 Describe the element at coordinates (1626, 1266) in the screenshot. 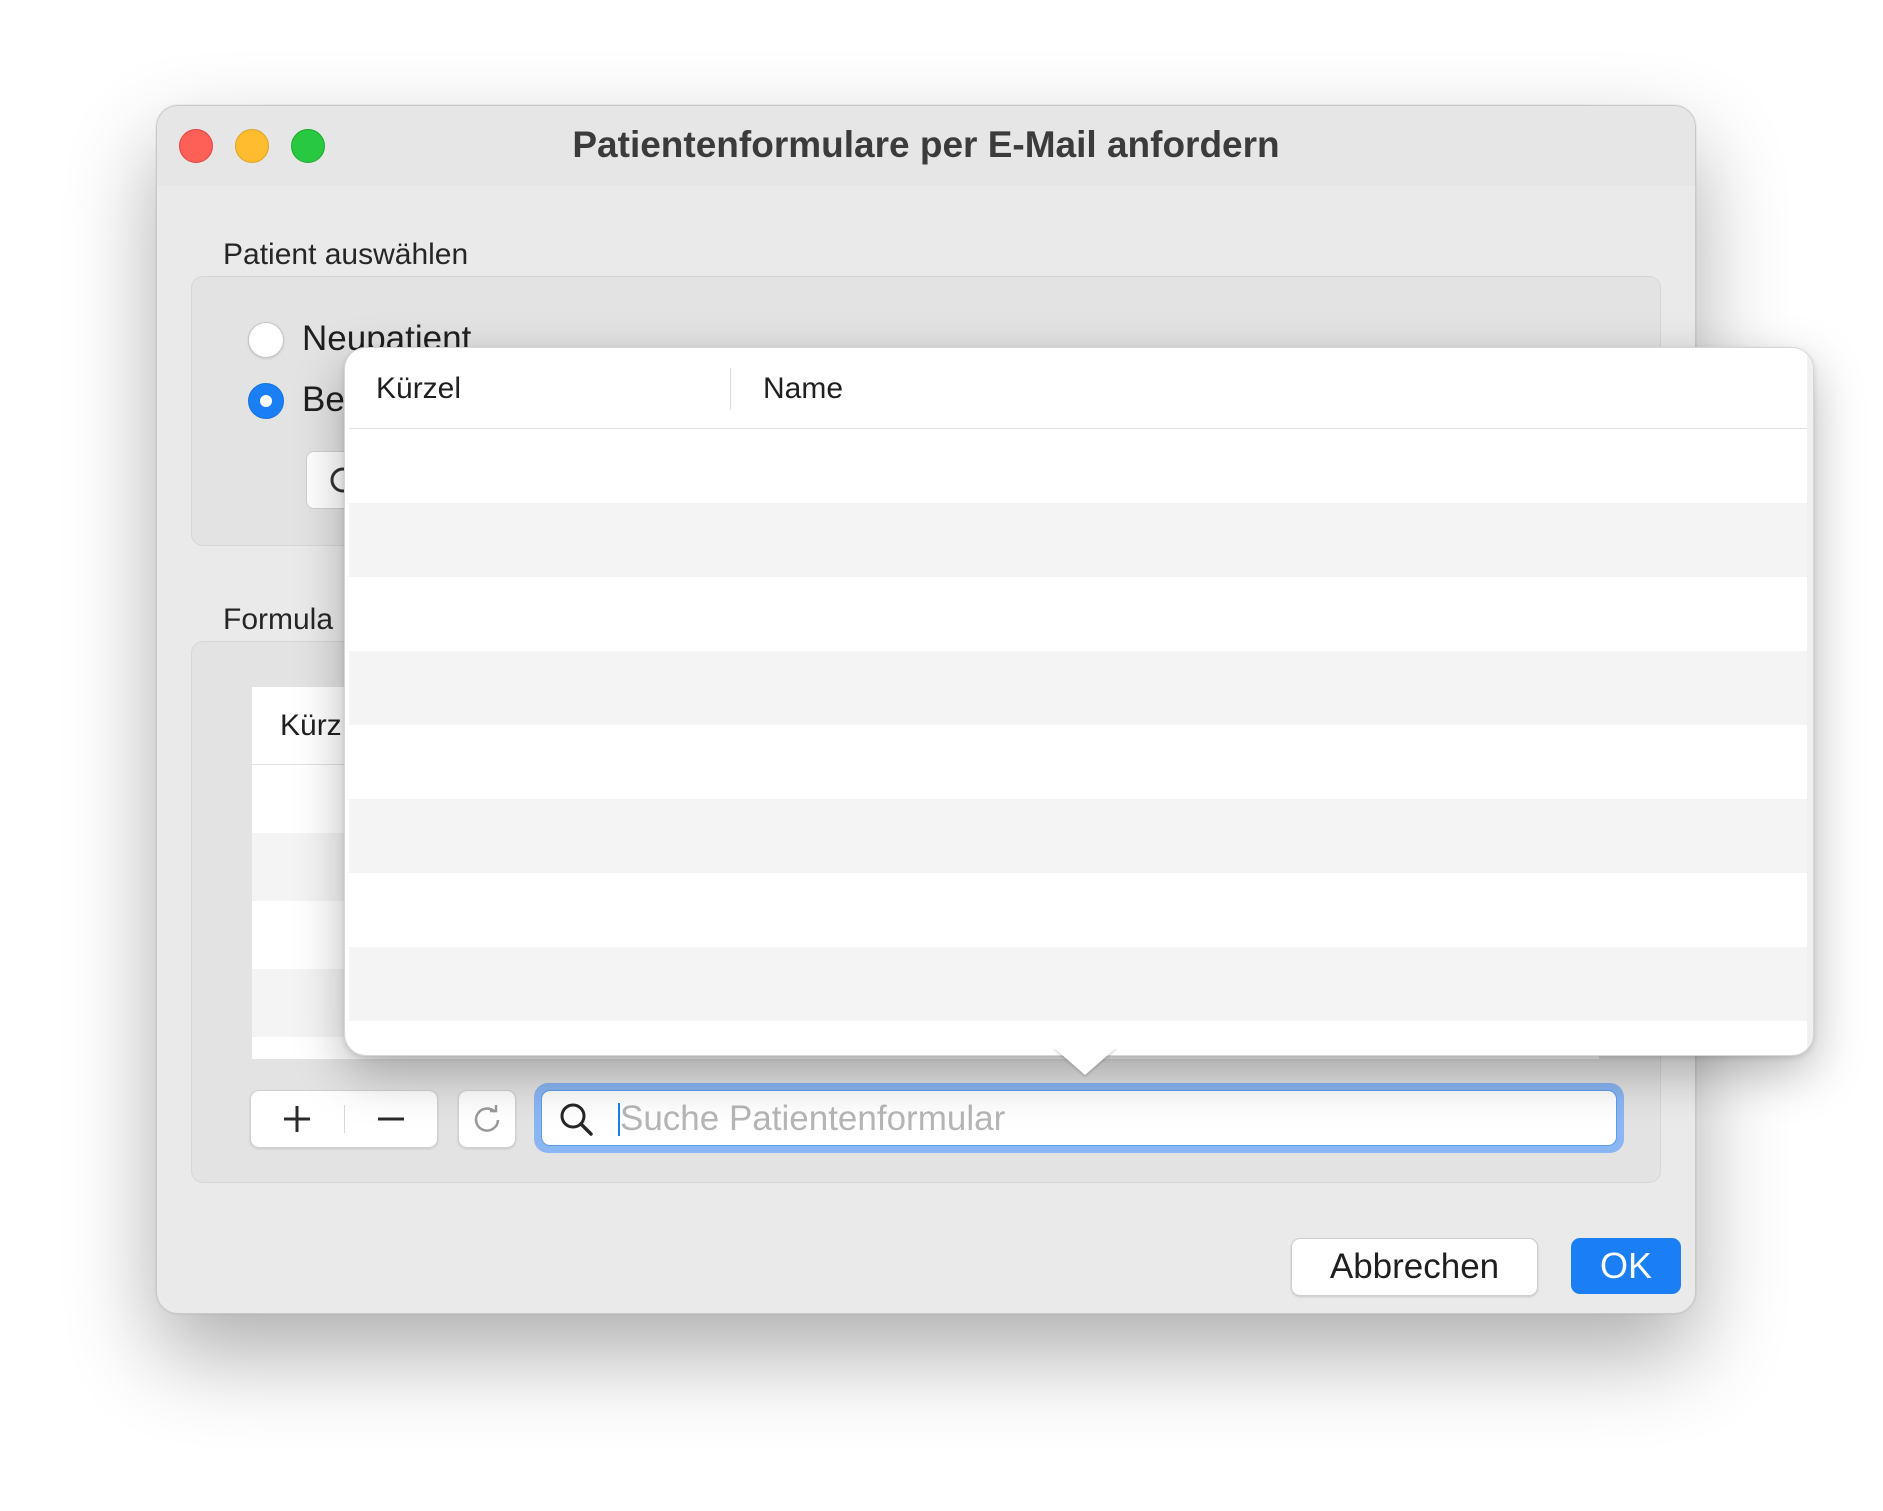

I see `ok-button: OK` at that location.